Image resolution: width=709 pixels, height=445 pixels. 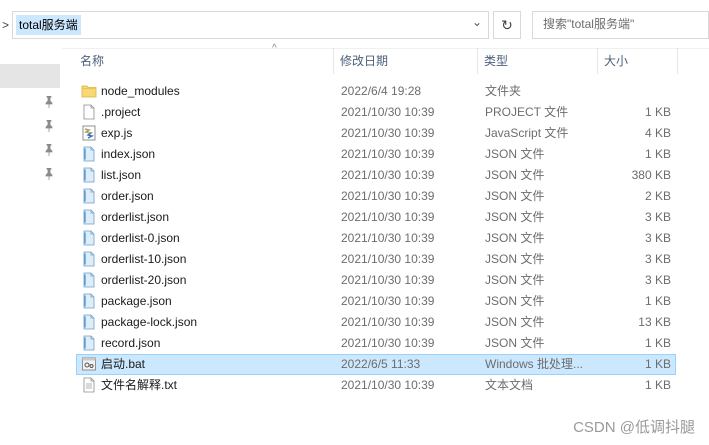 I want to click on file-row: 文件名解释.txt 2021/10/30 10:39 文本文档 1 KB, so click(x=376, y=385).